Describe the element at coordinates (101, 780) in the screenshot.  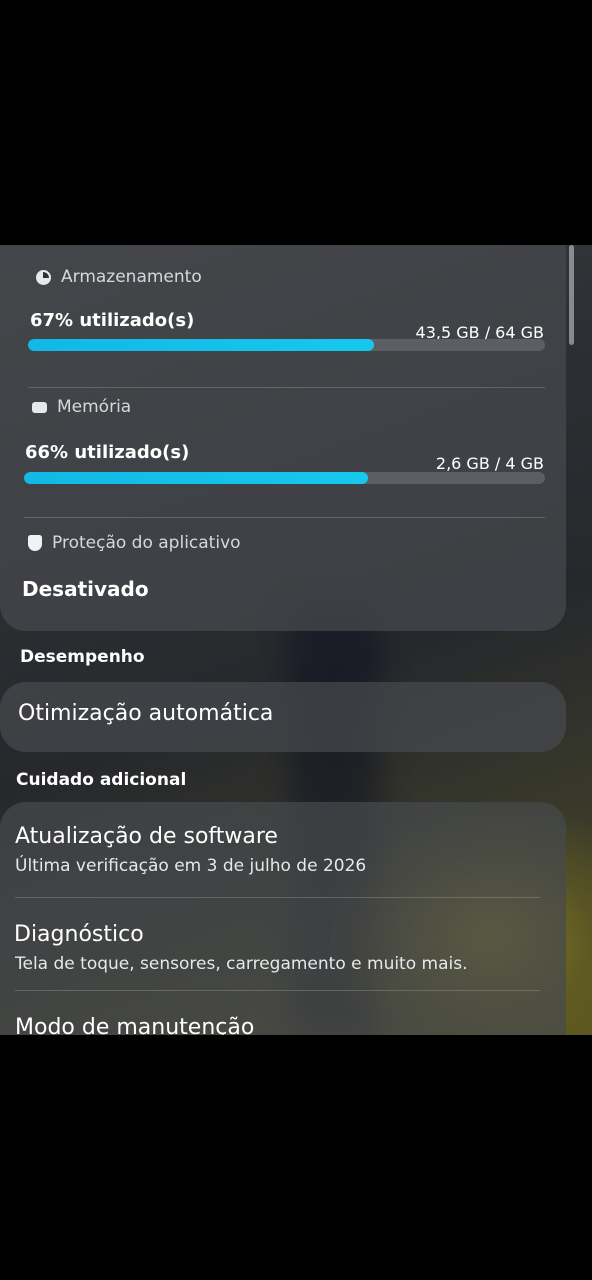
I see `additional-care-header: Cuidado adicional` at that location.